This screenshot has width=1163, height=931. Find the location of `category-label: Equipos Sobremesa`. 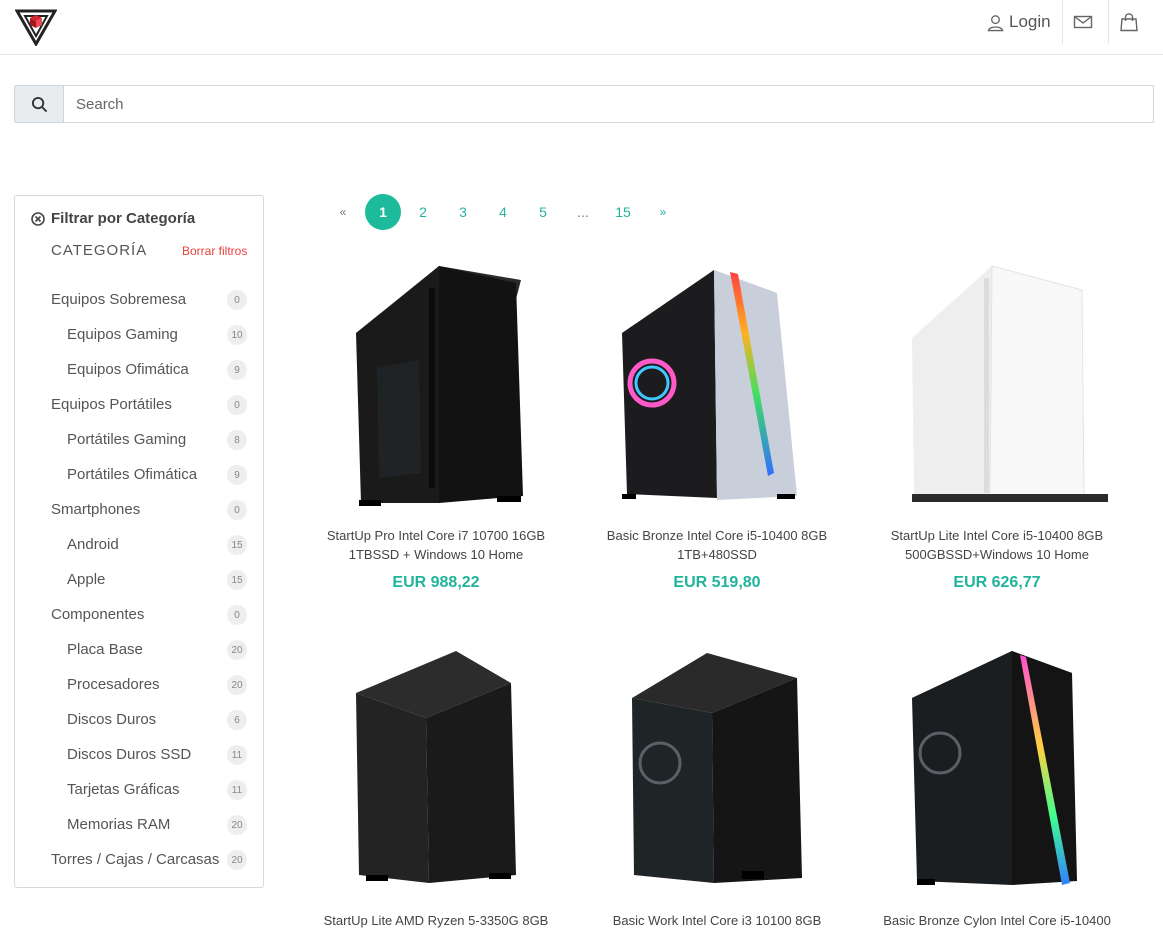

category-label: Equipos Sobremesa is located at coordinates (119, 299).